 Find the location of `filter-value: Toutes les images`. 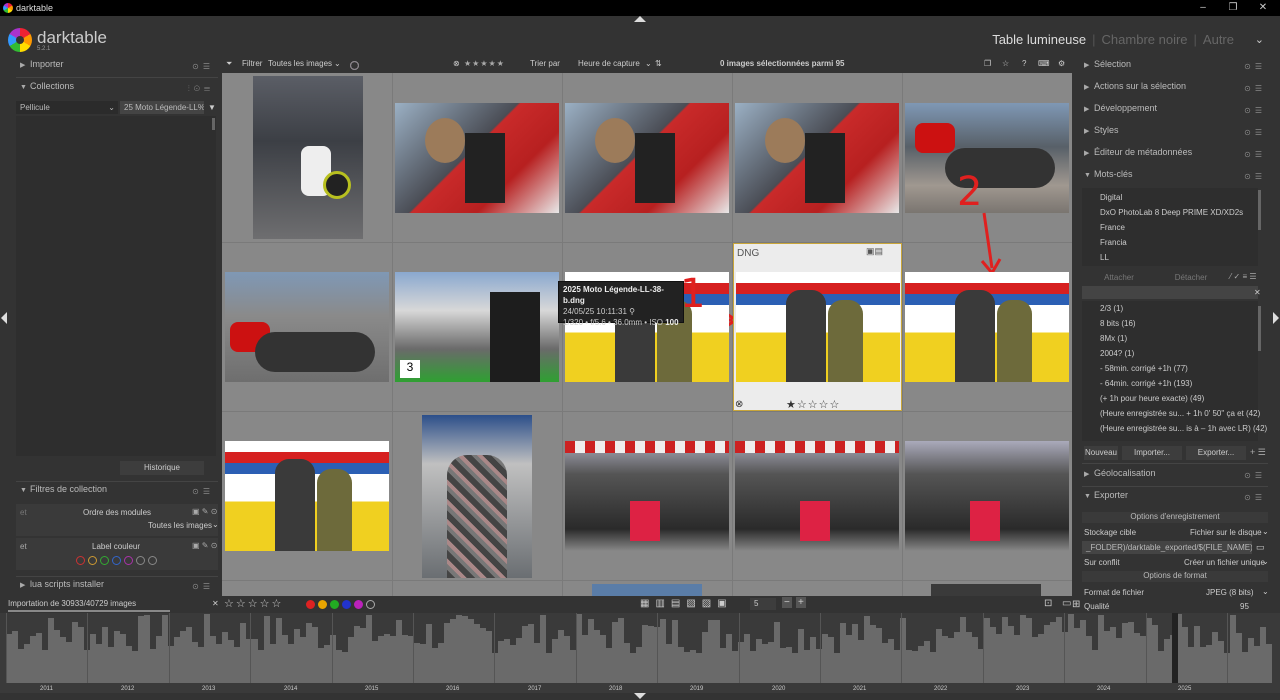

filter-value: Toutes les images is located at coordinates (180, 525).